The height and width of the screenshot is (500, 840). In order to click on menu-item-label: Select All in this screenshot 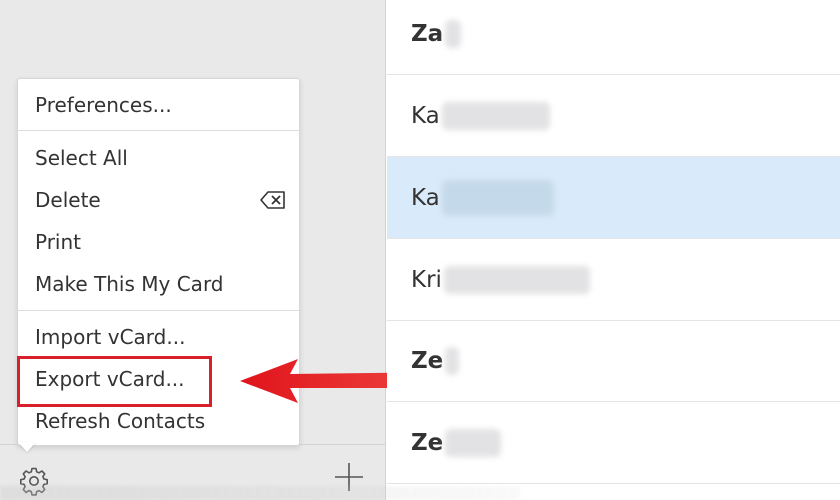, I will do `click(81, 158)`.